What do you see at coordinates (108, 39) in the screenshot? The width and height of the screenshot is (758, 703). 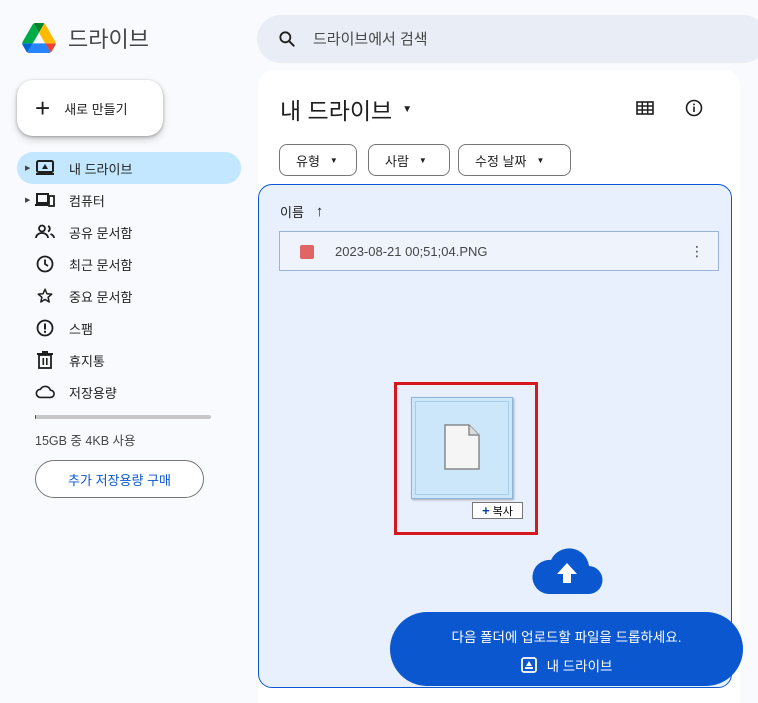 I see `app-name: 드라이브` at bounding box center [108, 39].